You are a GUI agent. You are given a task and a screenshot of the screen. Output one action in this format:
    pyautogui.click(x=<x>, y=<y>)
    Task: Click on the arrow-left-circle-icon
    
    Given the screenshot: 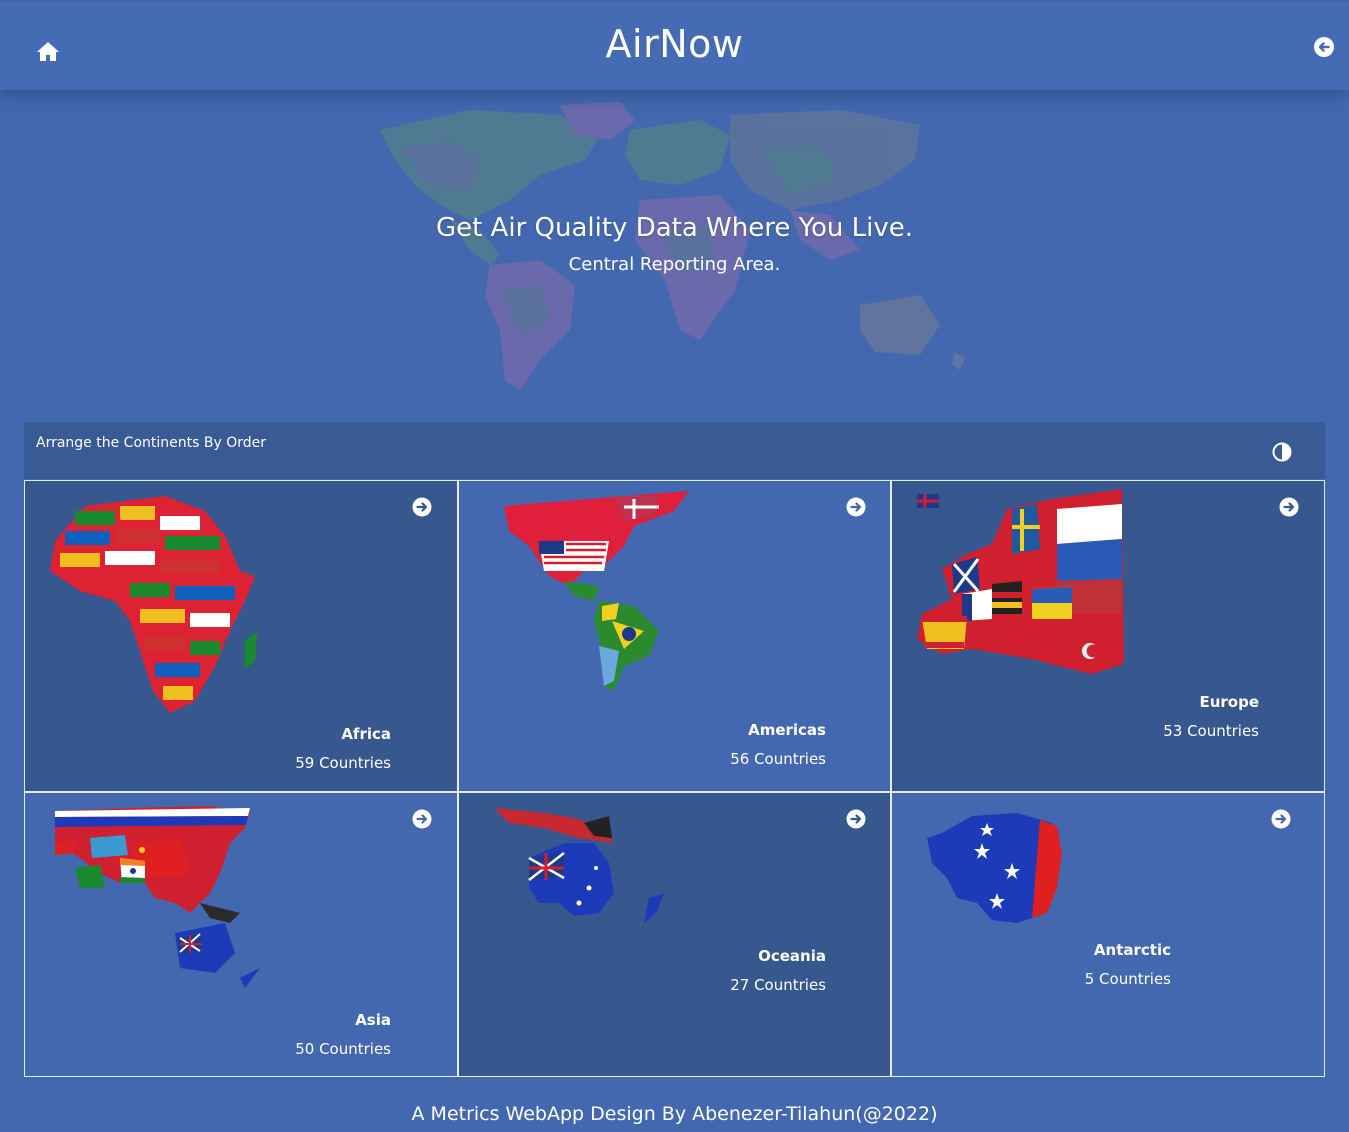 What is the action you would take?
    pyautogui.click(x=1324, y=47)
    